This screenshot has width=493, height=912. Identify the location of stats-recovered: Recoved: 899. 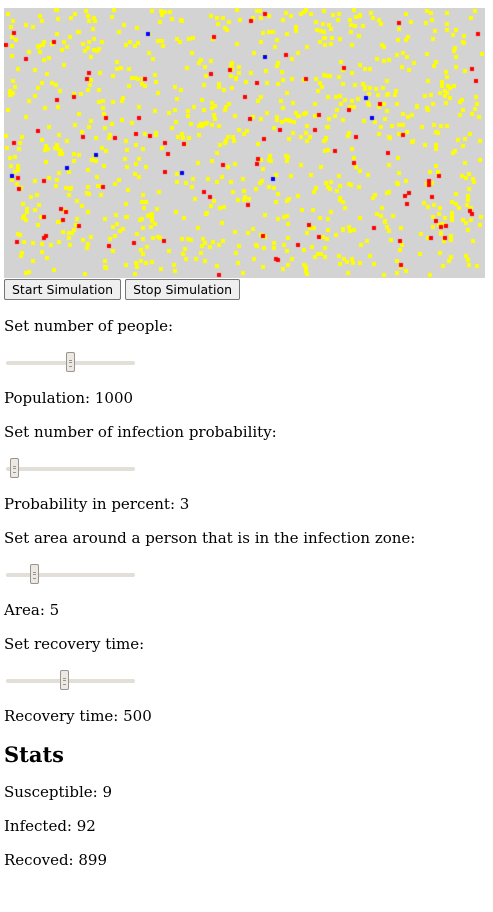
(56, 860).